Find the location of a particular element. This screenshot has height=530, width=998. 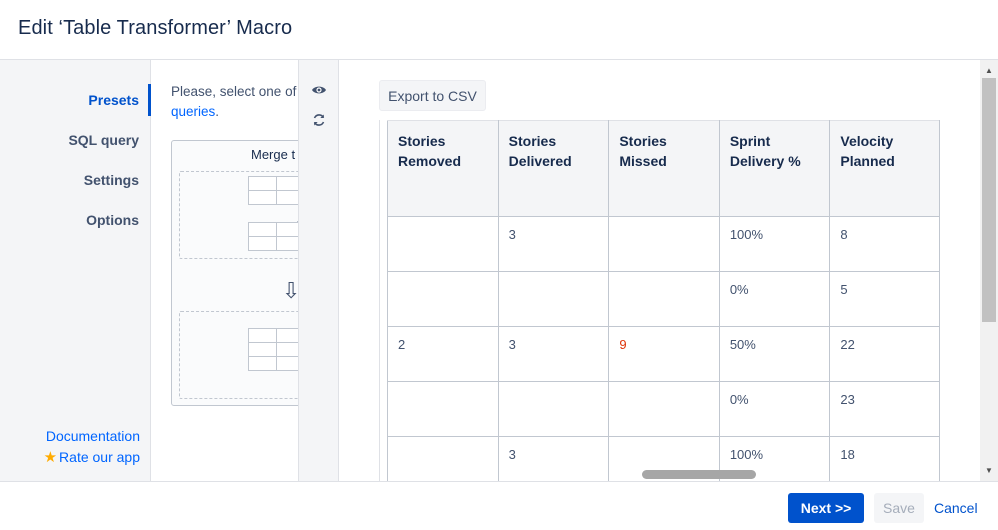

down-arrow-icon: ⇩ is located at coordinates (290, 290).